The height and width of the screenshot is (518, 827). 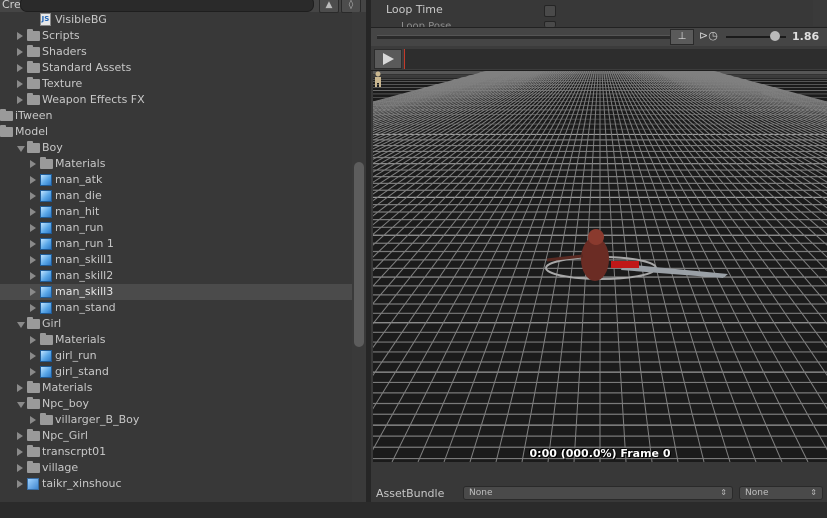 I want to click on tree-item: man_skill1, so click(x=176, y=260).